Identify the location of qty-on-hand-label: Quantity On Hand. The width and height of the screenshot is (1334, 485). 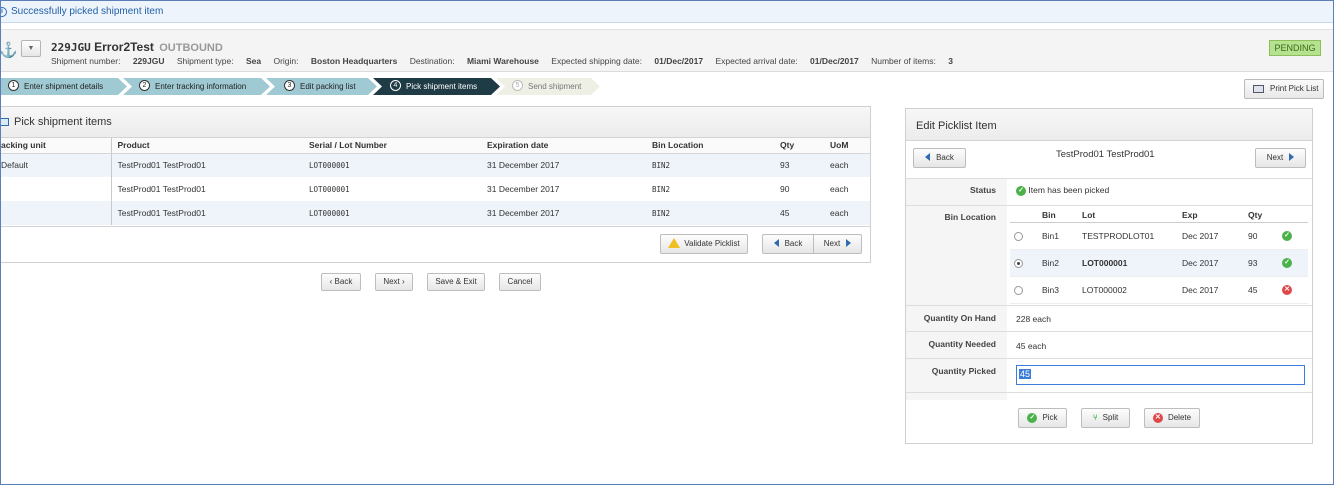
(959, 318).